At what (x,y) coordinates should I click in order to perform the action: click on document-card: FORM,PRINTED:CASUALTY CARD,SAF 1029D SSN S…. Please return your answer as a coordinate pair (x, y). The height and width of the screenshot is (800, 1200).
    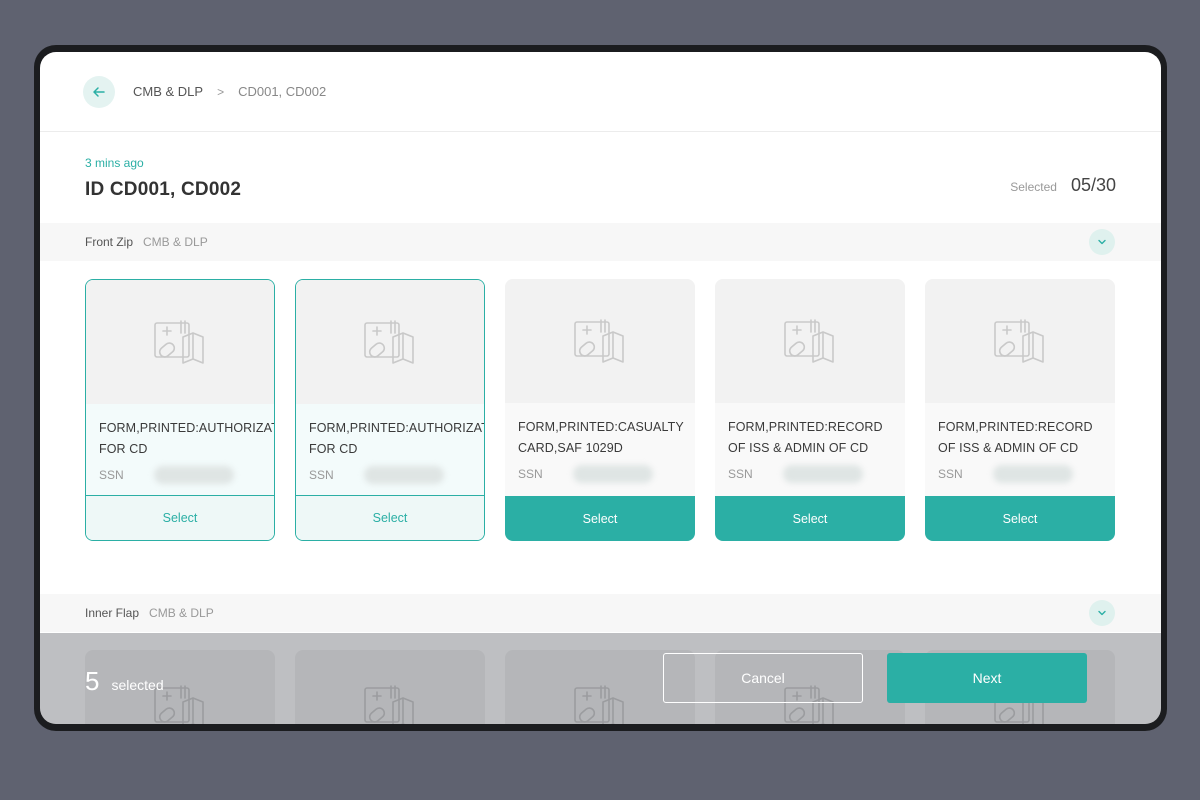
    Looking at the image, I should click on (600, 410).